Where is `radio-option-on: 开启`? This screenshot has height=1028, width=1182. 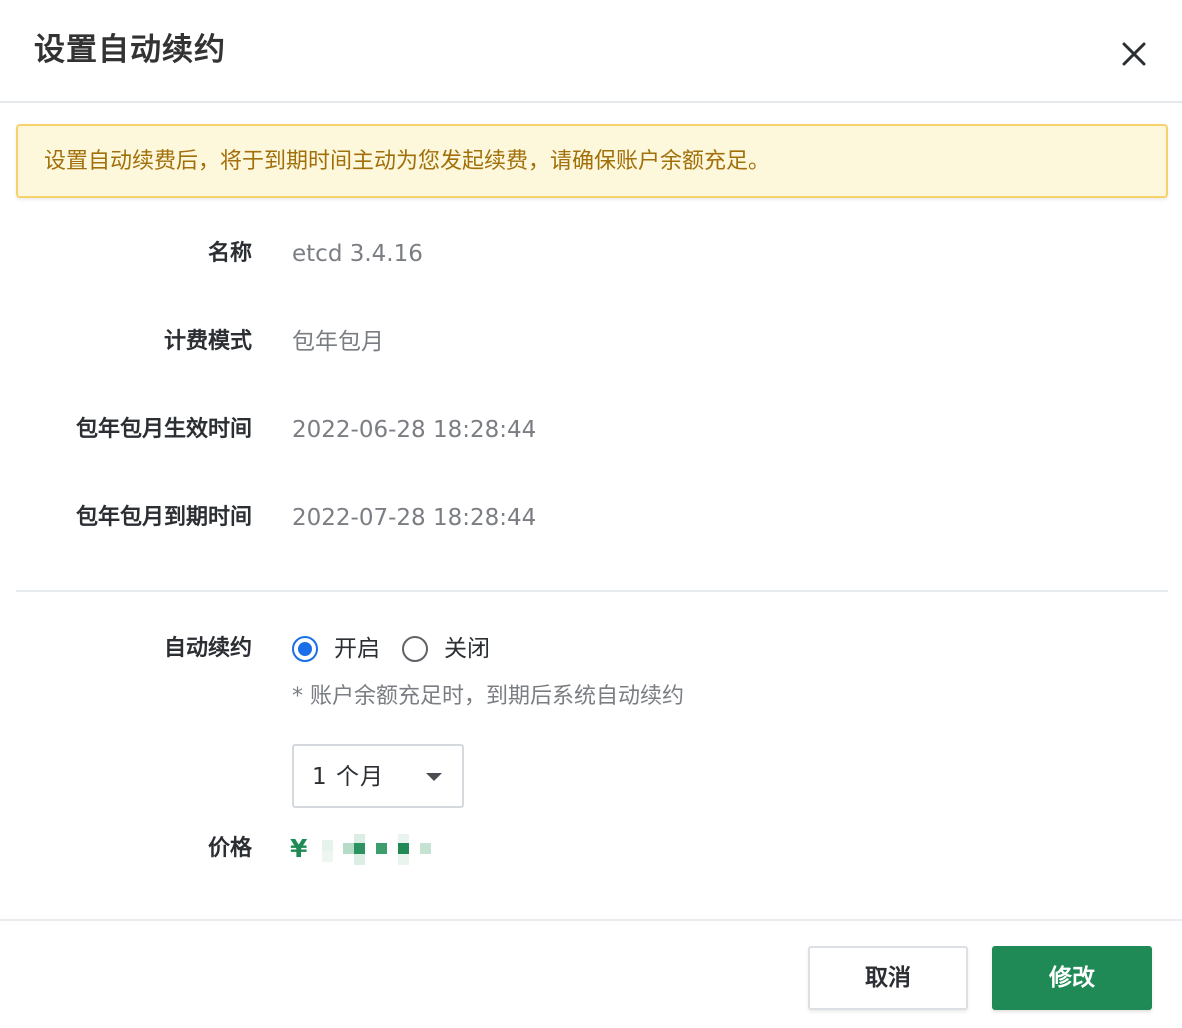 radio-option-on: 开启 is located at coordinates (337, 650).